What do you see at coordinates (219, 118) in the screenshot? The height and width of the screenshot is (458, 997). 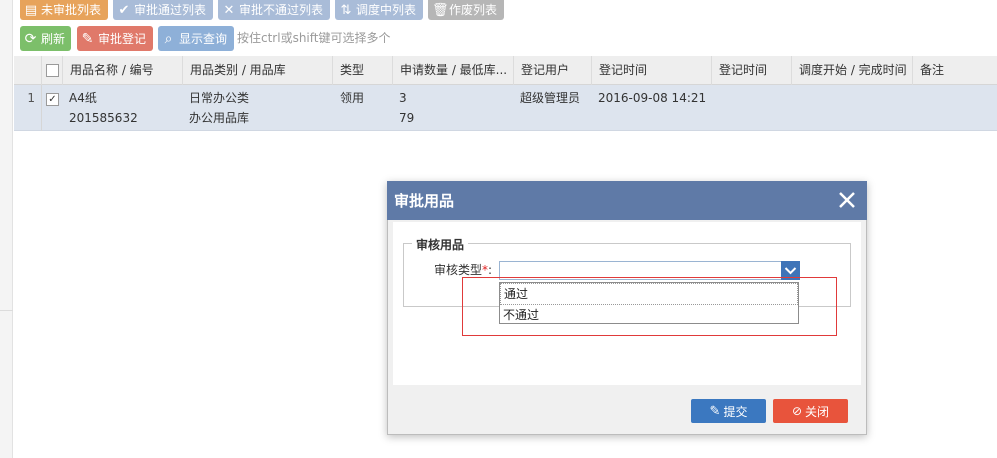 I see `item-warehouse: 办公用品库` at bounding box center [219, 118].